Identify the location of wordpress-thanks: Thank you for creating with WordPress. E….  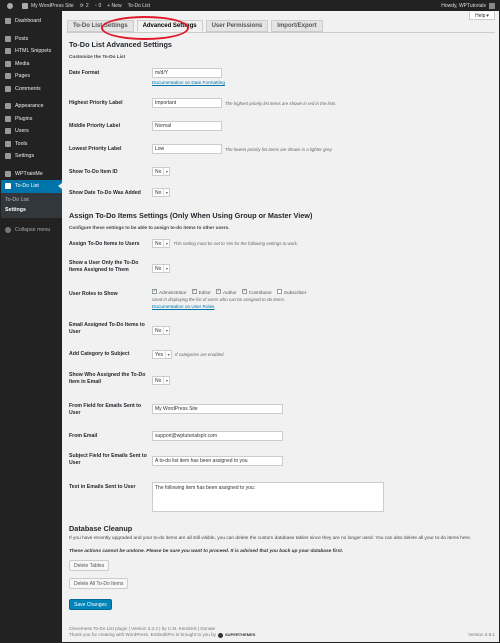
(142, 634).